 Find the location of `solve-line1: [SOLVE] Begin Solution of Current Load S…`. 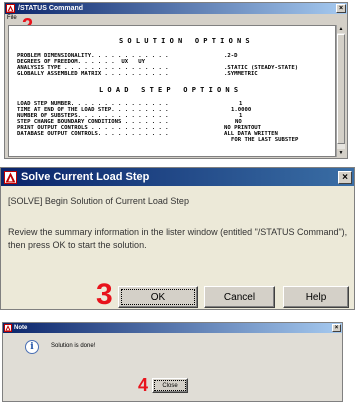

solve-line1: [SOLVE] Begin Solution of Current Load S… is located at coordinates (98, 201).